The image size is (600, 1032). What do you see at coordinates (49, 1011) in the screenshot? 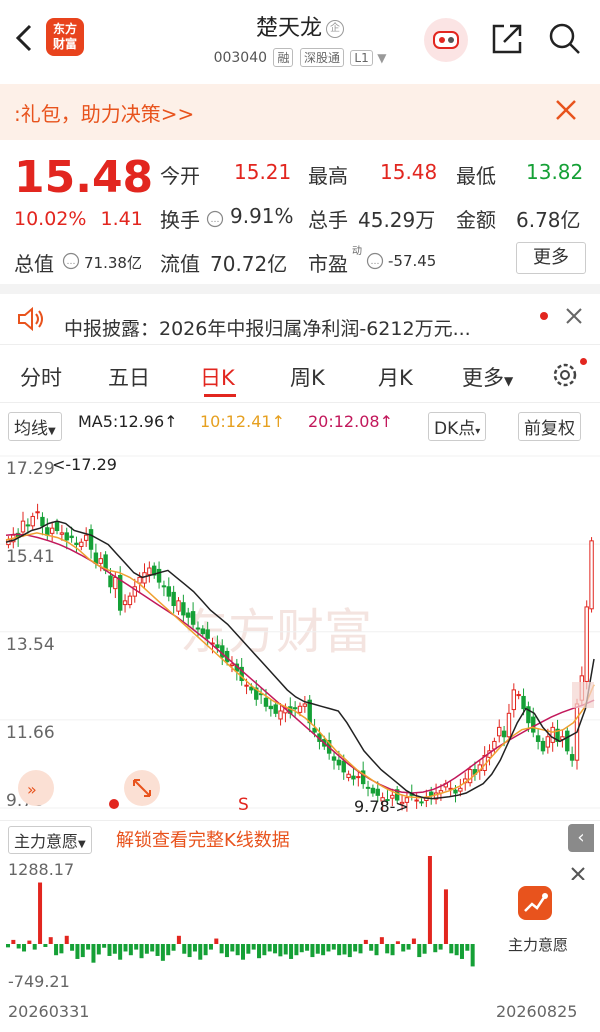
I see `start-date: 20260331` at bounding box center [49, 1011].